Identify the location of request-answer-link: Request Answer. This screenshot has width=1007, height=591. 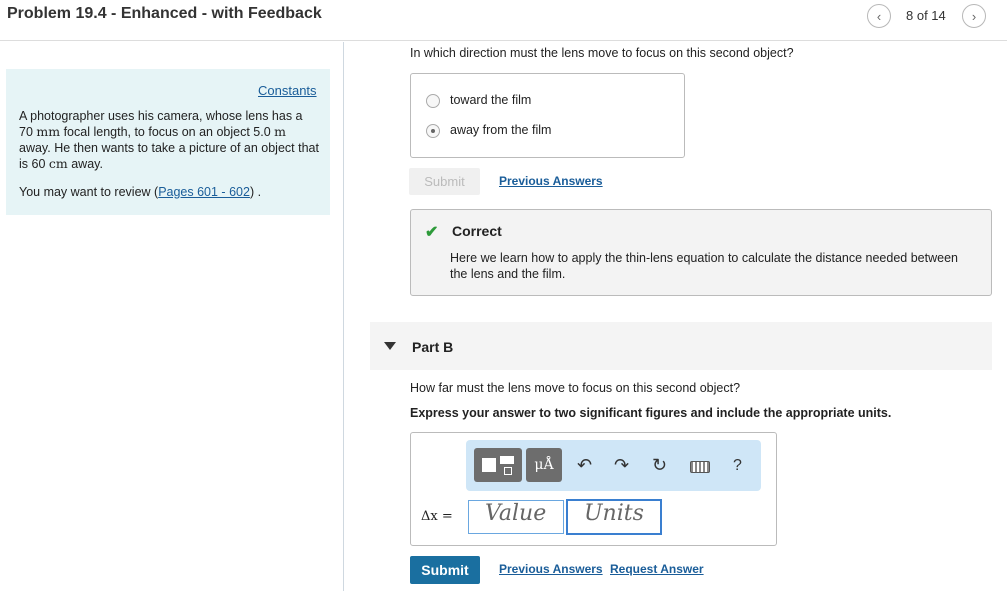
(657, 569).